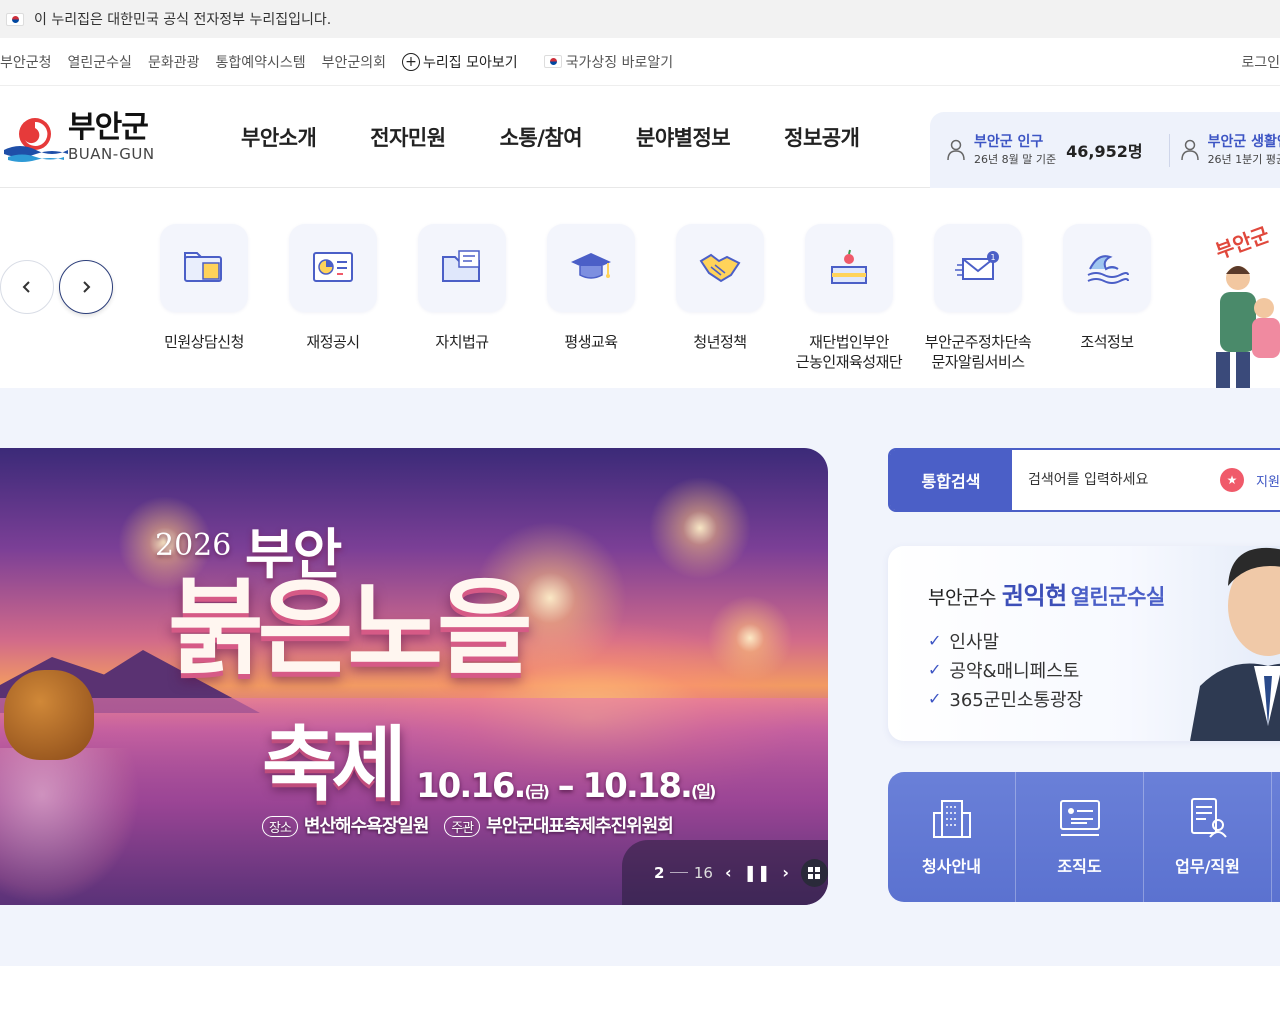 This screenshot has height=1024, width=1280. Describe the element at coordinates (951, 480) in the screenshot. I see `search-button: 통합검색` at that location.